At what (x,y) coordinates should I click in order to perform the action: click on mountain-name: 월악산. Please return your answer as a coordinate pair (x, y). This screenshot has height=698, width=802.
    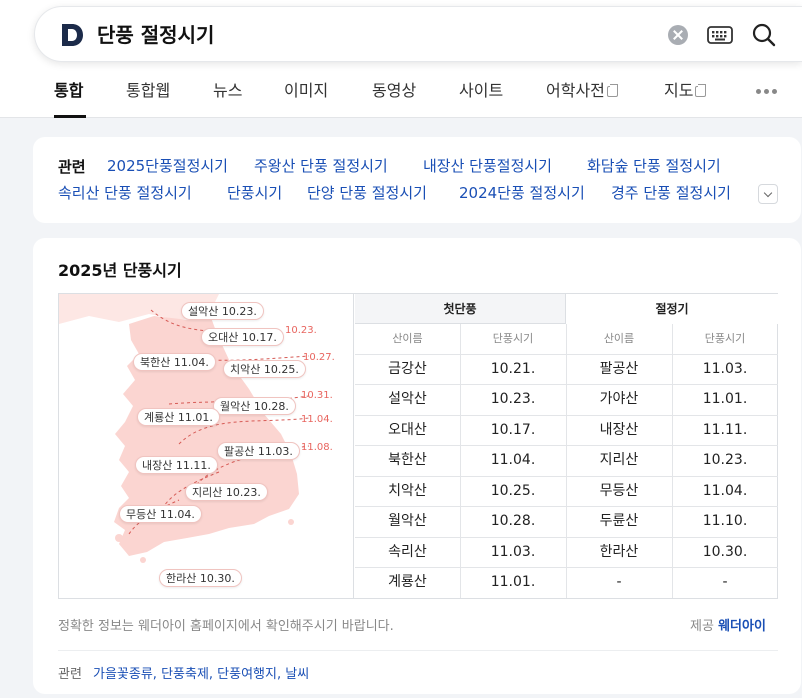
    Looking at the image, I should click on (407, 521).